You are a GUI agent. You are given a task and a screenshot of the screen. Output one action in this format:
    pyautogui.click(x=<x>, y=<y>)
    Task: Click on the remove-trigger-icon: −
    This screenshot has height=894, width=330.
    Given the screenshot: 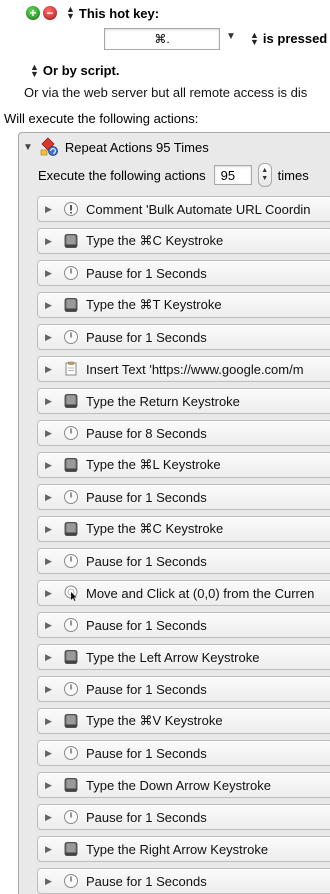 What is the action you would take?
    pyautogui.click(x=50, y=13)
    